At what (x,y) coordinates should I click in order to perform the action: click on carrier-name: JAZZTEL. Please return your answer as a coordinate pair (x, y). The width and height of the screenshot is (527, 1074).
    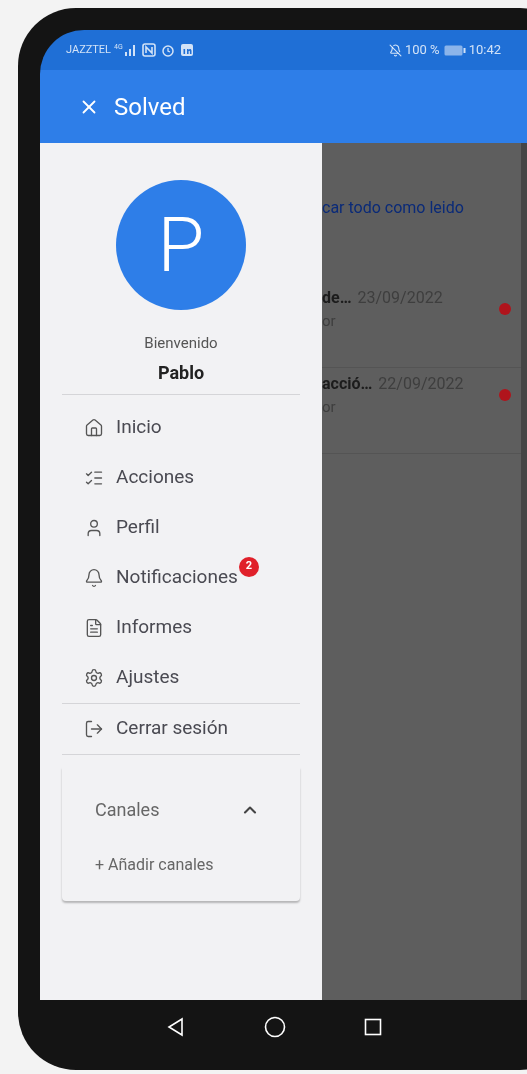
    Looking at the image, I should click on (89, 49).